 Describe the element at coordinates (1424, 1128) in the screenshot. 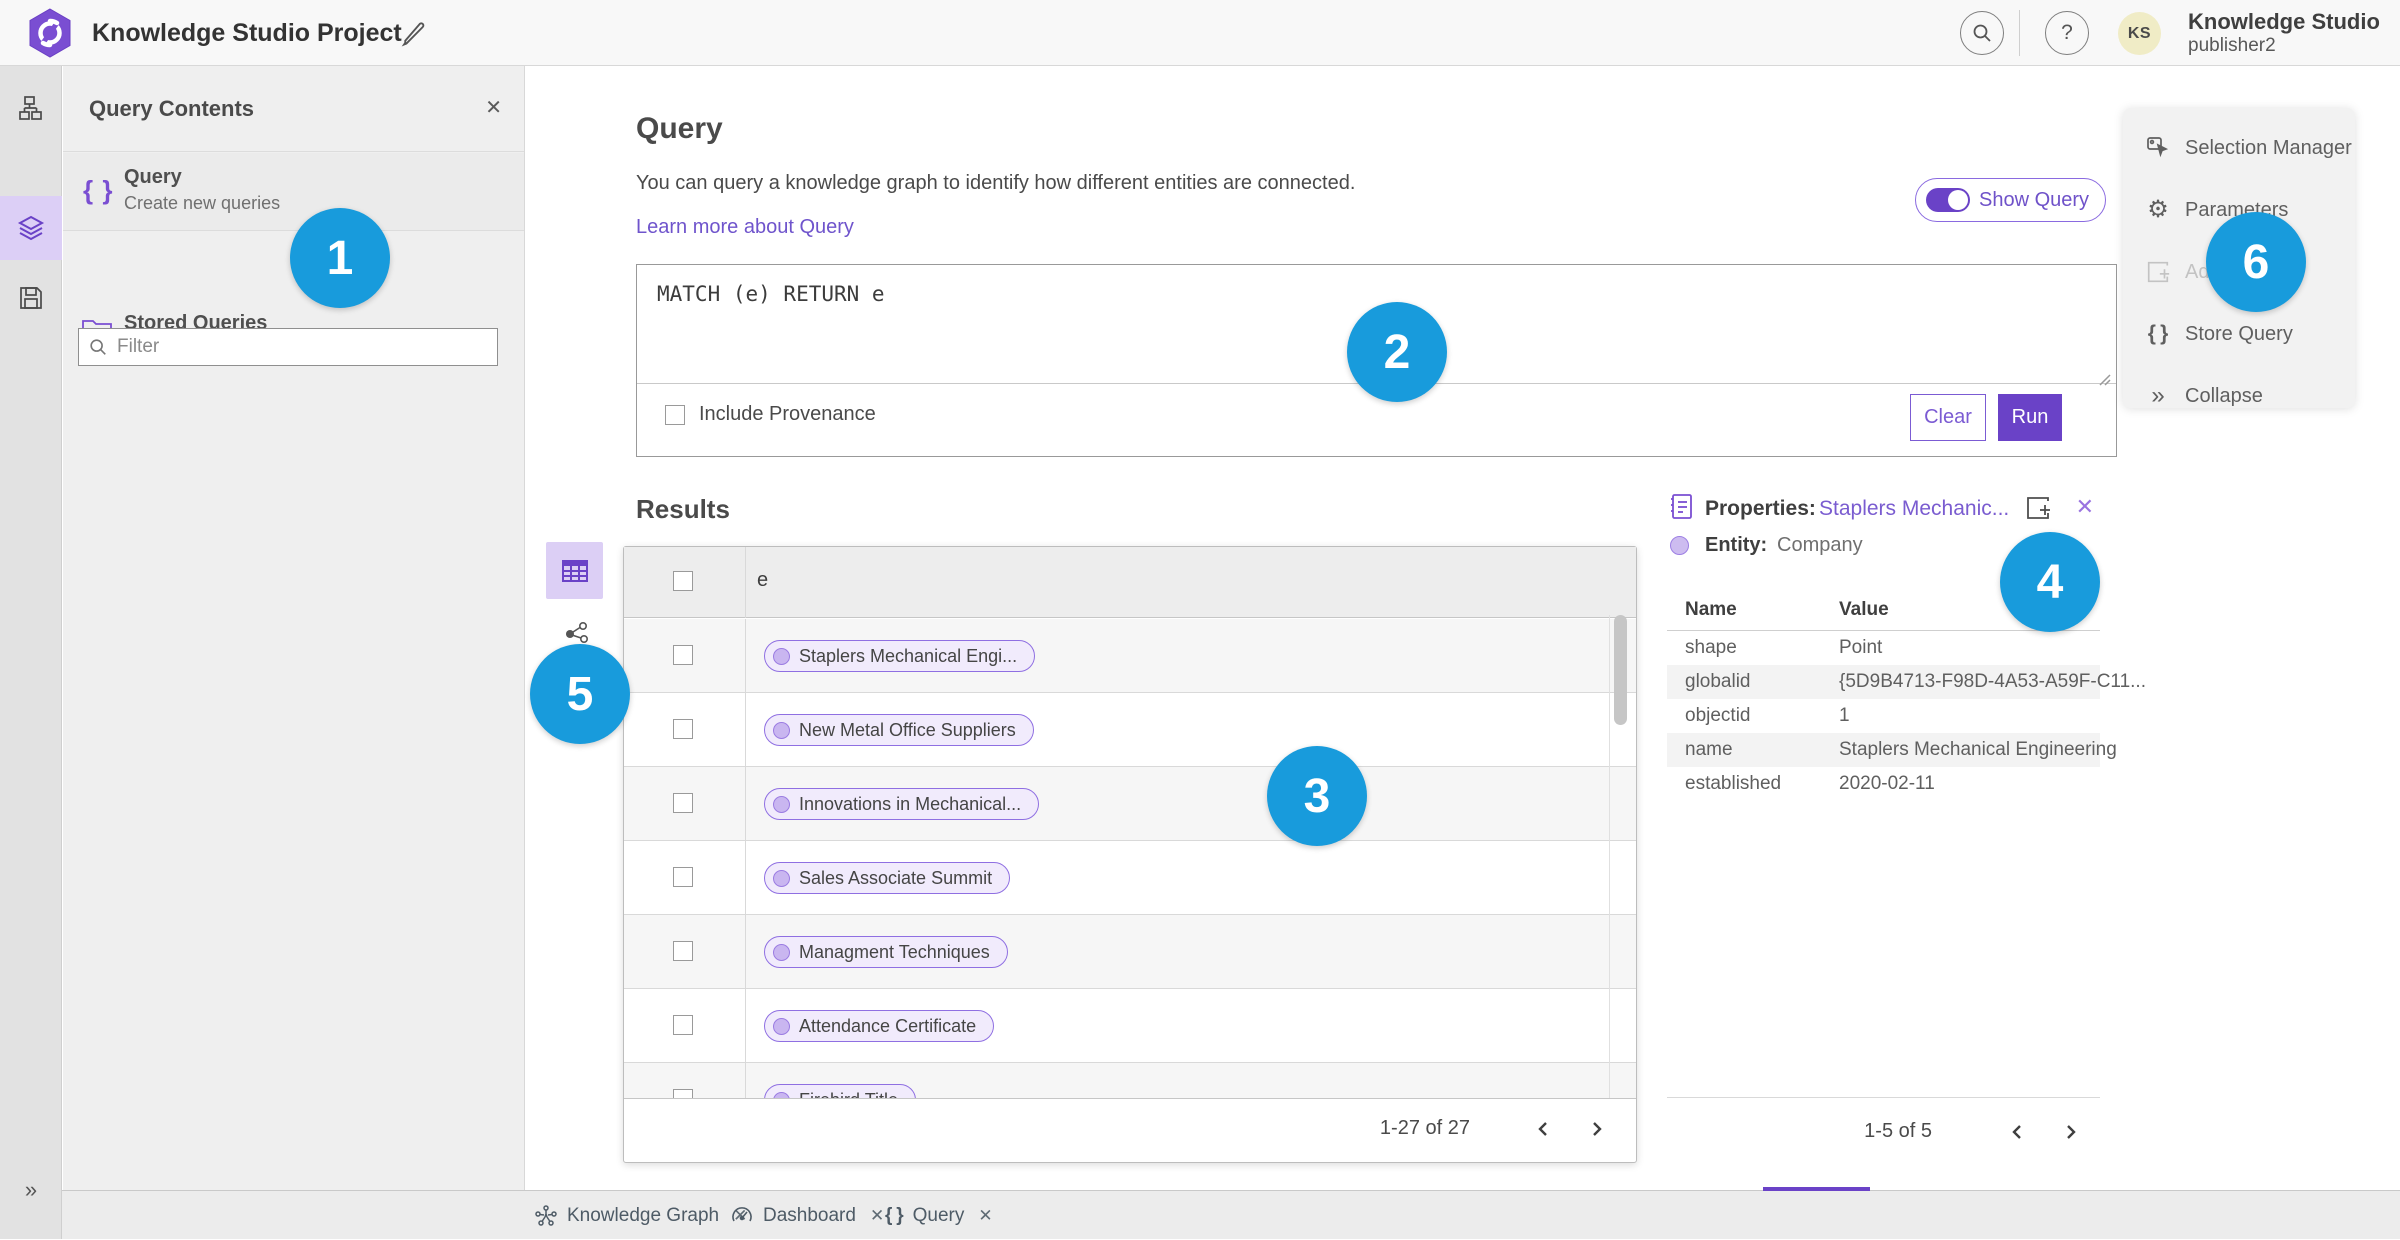

I see `results-pagination-label: 1-27 of 27` at that location.